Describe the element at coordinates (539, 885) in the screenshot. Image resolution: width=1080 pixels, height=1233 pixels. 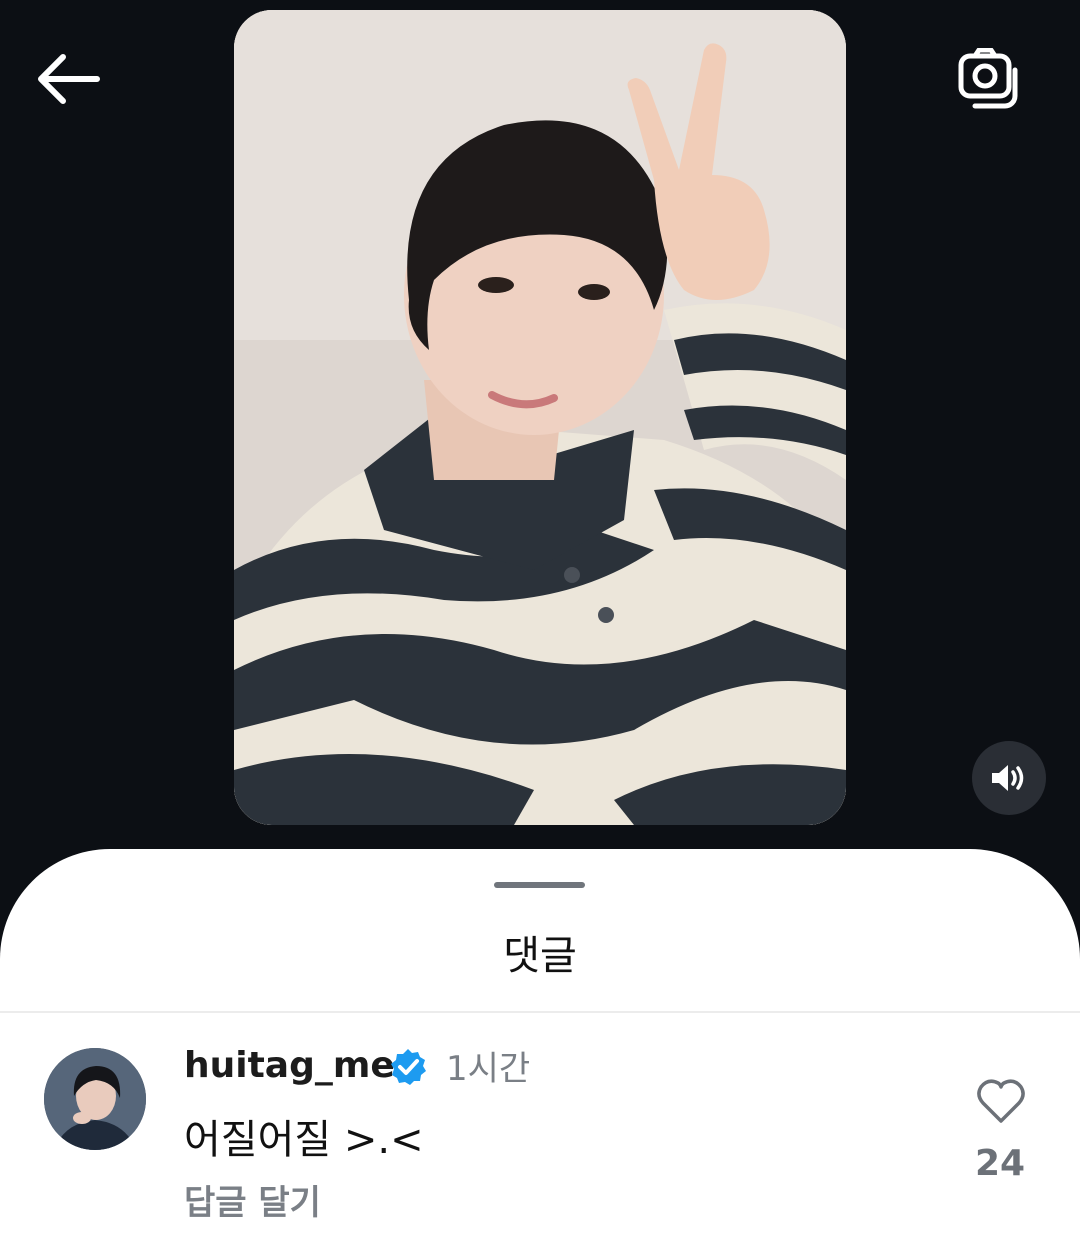
I see `sheet-drag-handle` at that location.